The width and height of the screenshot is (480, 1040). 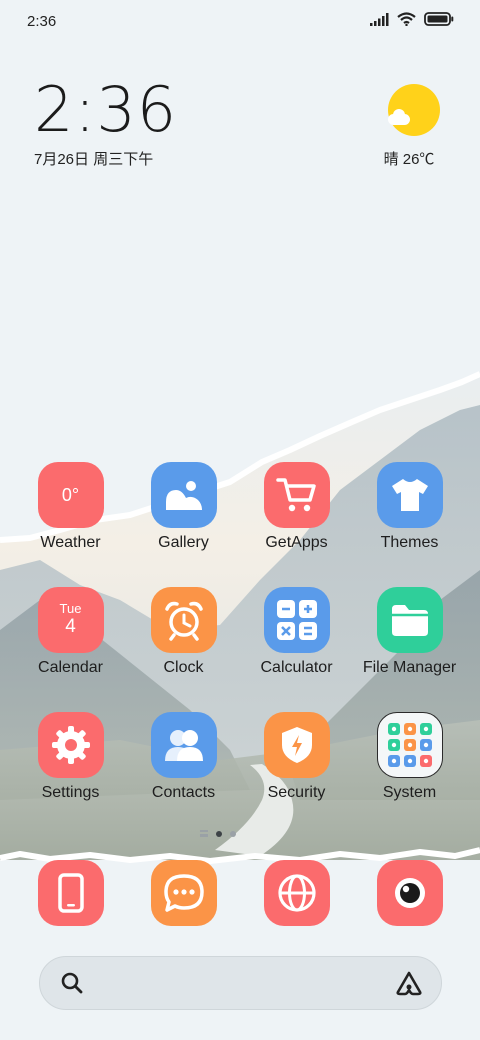 I want to click on app-gallery: Gallery, so click(x=183, y=507).